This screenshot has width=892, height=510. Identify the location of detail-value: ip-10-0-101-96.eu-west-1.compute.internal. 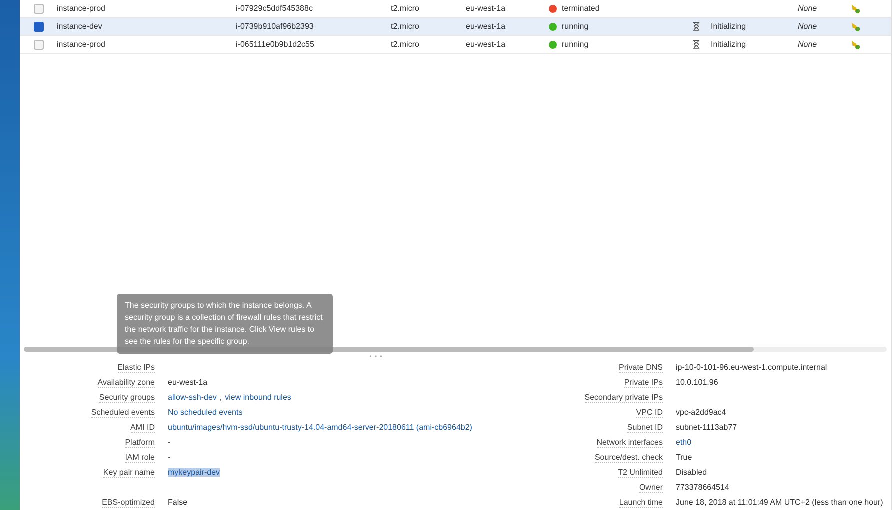
(752, 367).